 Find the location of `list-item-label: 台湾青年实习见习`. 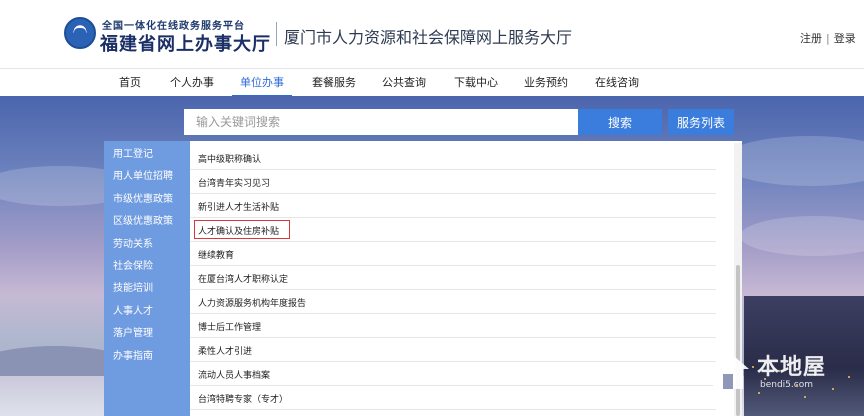

list-item-label: 台湾青年实习见习 is located at coordinates (234, 184).